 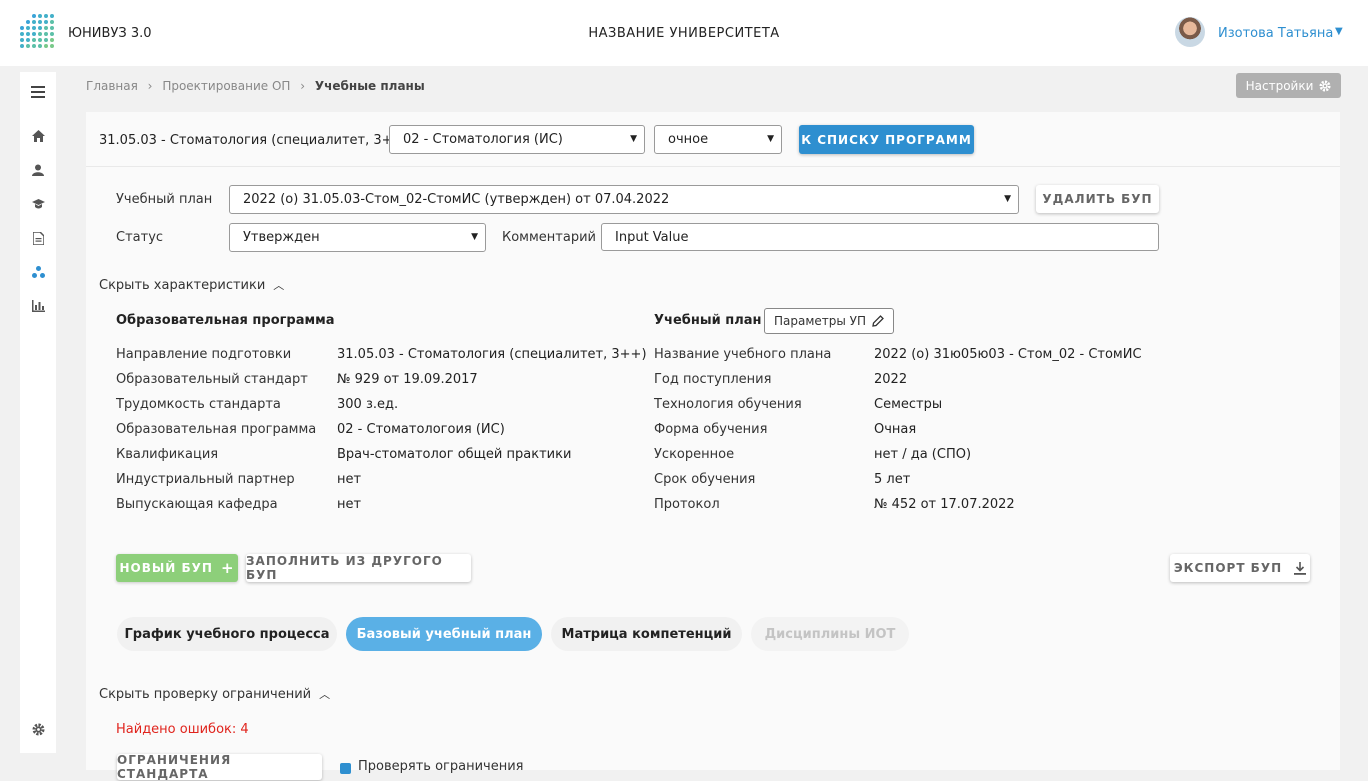 What do you see at coordinates (38, 412) in the screenshot?
I see `sidebar` at bounding box center [38, 412].